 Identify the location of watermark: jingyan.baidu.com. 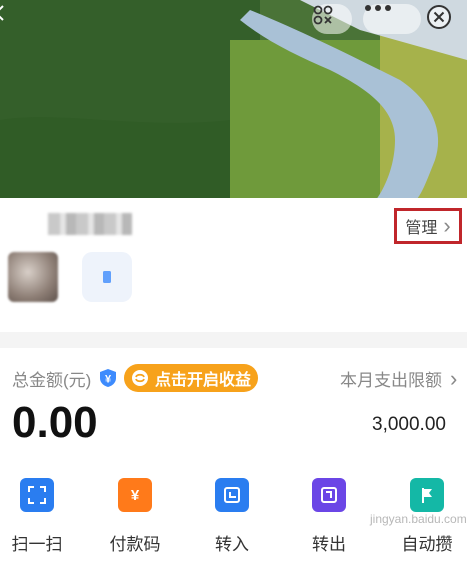
(418, 519).